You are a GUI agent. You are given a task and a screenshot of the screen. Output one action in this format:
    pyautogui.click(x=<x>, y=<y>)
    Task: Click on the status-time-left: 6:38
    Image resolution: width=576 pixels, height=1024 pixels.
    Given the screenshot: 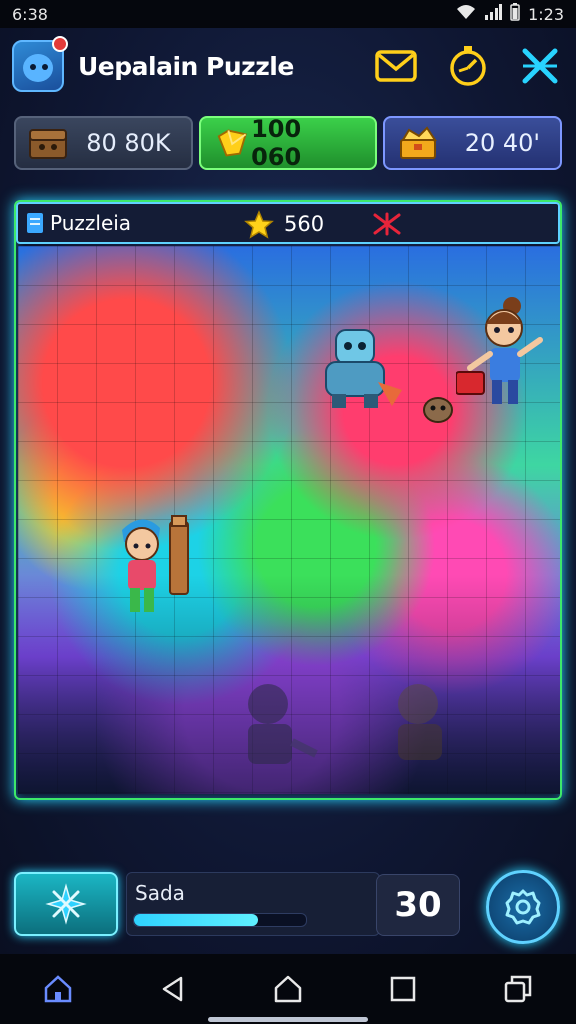 What is the action you would take?
    pyautogui.click(x=30, y=14)
    